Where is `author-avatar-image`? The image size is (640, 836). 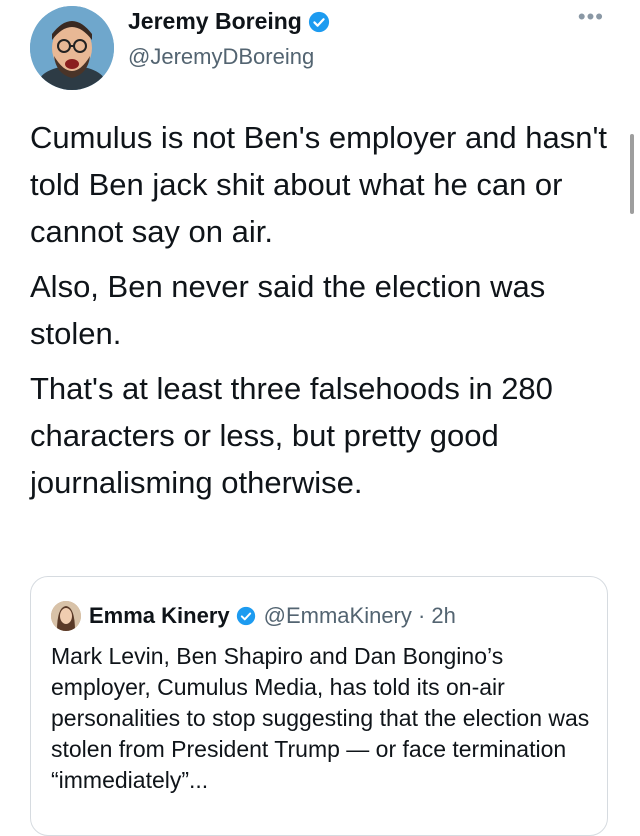
author-avatar-image is located at coordinates (72, 48).